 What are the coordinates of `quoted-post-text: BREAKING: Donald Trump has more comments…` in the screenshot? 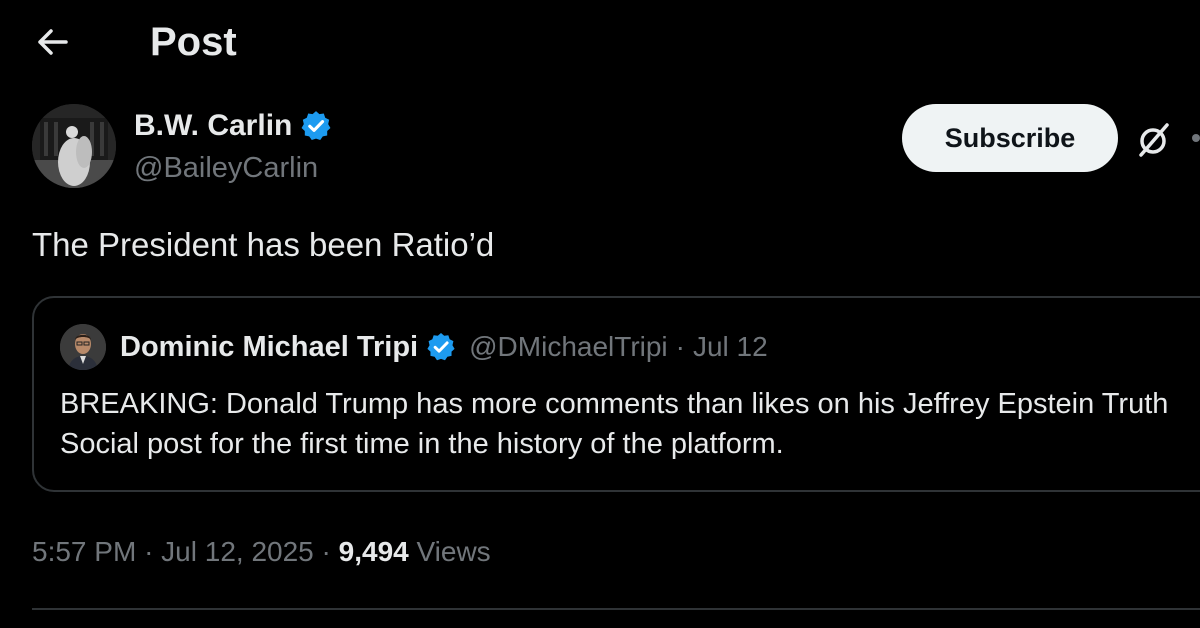 It's located at (614, 424).